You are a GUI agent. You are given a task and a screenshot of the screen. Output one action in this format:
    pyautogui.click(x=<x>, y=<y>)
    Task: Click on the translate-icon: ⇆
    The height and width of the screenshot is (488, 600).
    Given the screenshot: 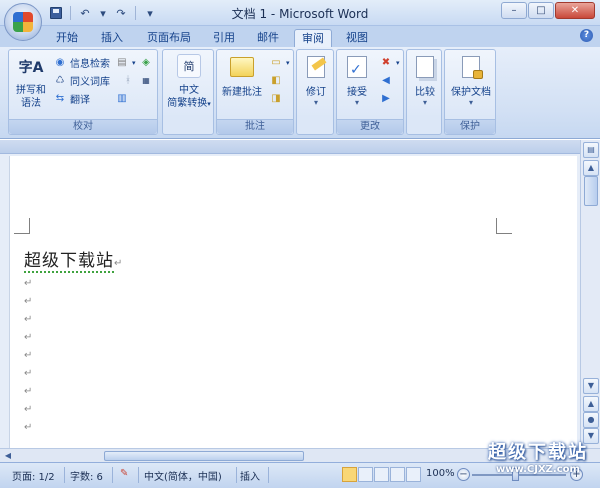 What is the action you would take?
    pyautogui.click(x=60, y=98)
    